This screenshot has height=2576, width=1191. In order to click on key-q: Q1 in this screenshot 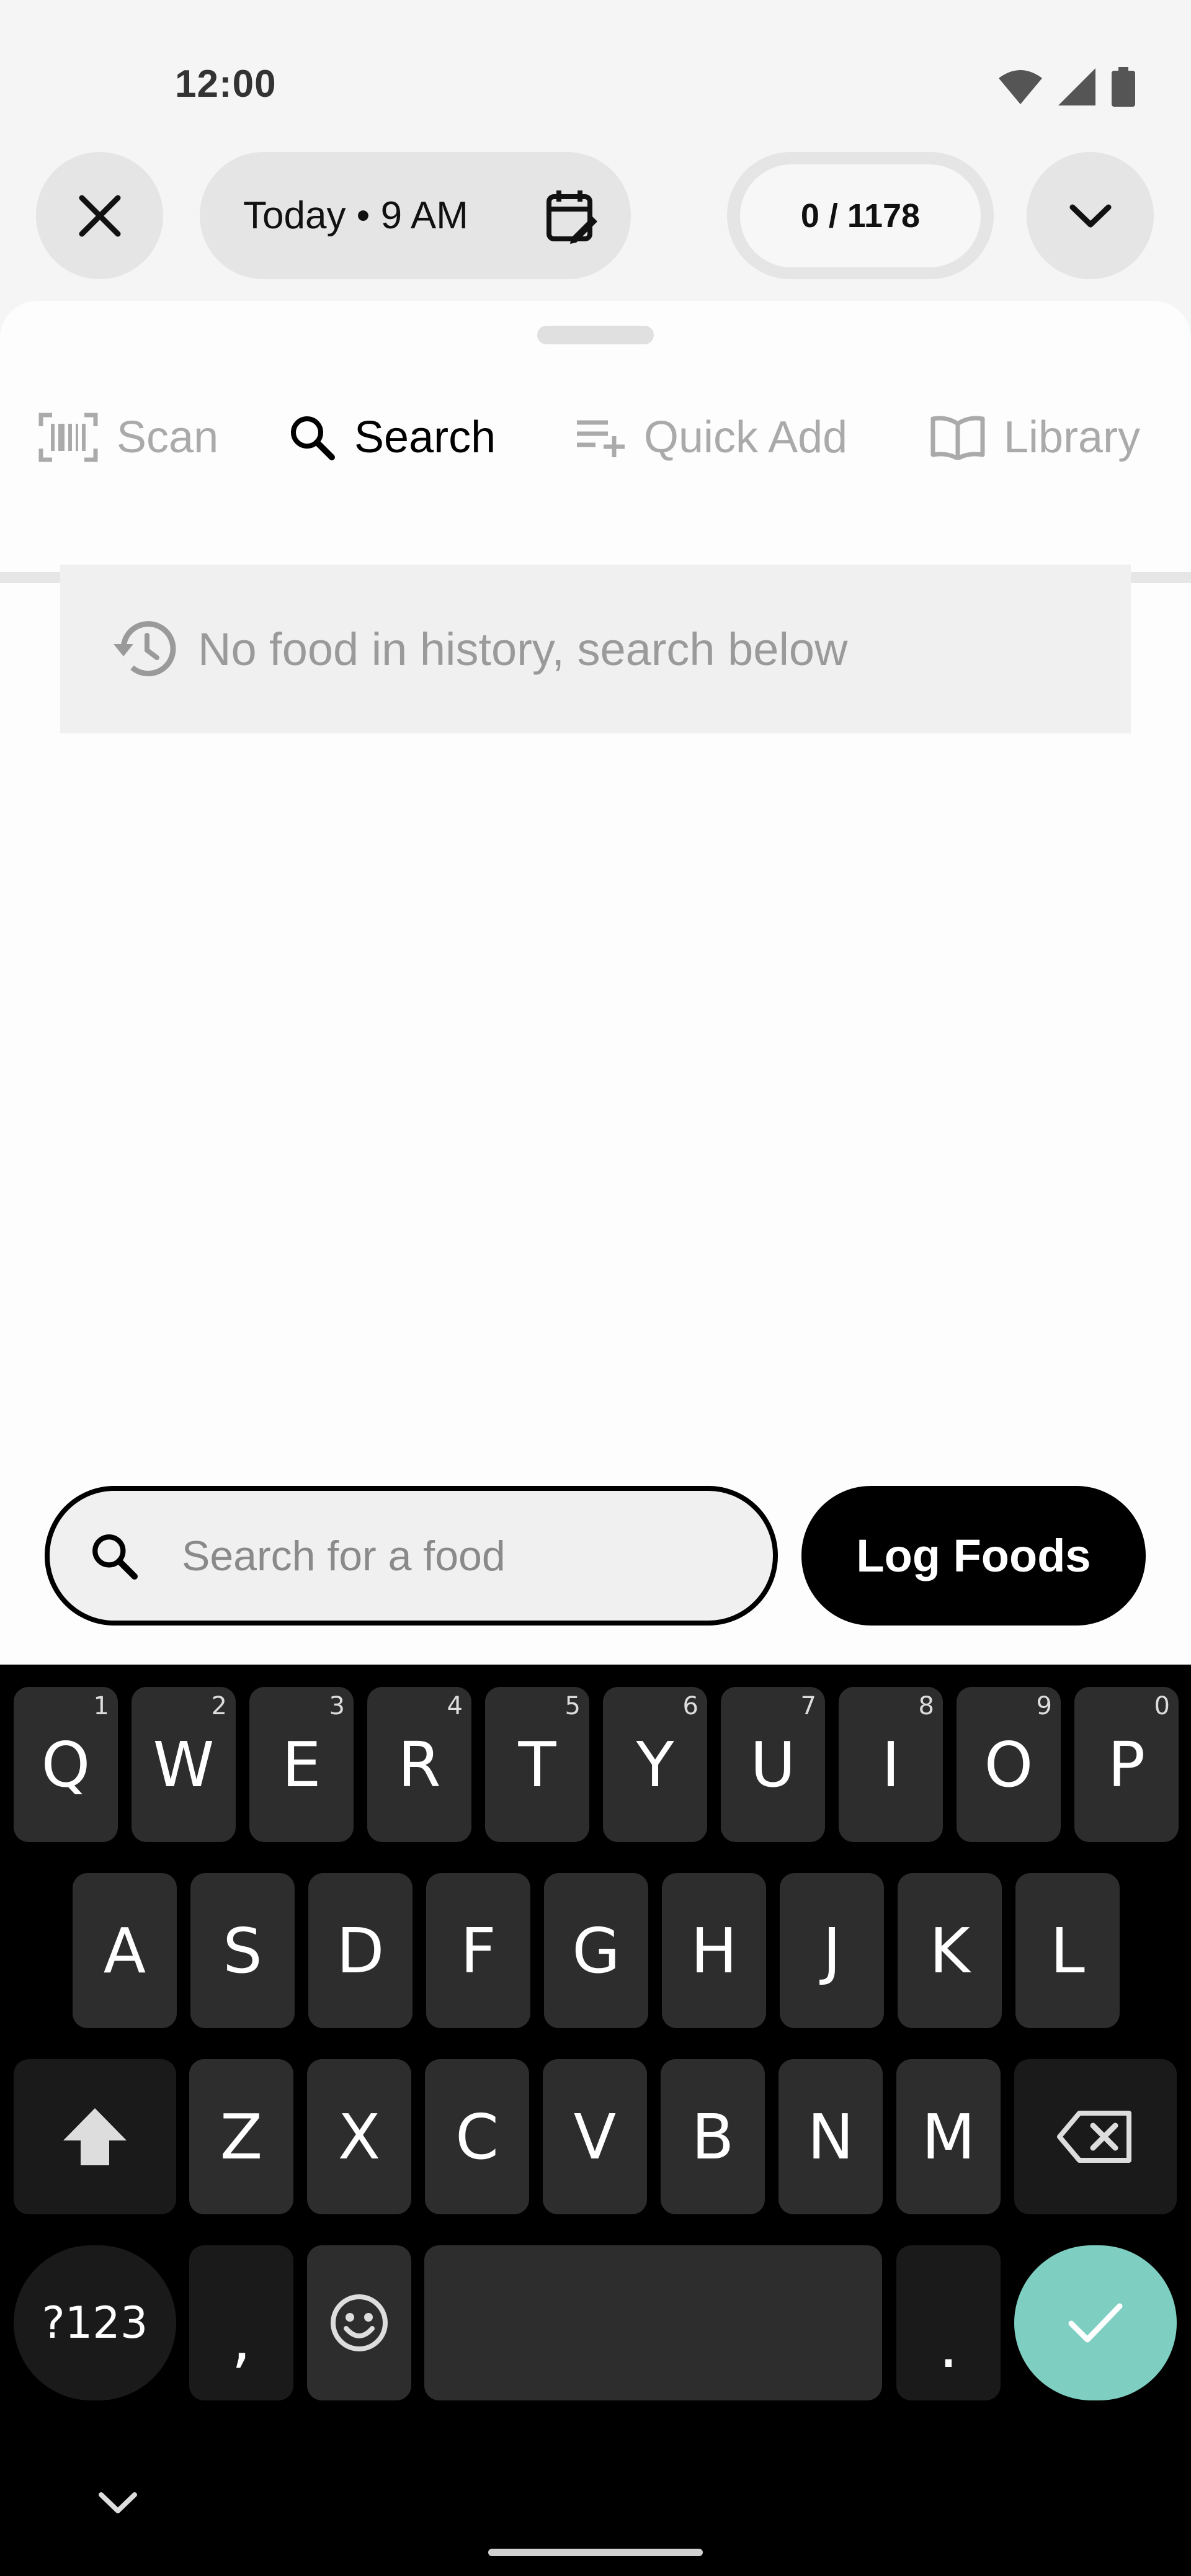, I will do `click(66, 1764)`.